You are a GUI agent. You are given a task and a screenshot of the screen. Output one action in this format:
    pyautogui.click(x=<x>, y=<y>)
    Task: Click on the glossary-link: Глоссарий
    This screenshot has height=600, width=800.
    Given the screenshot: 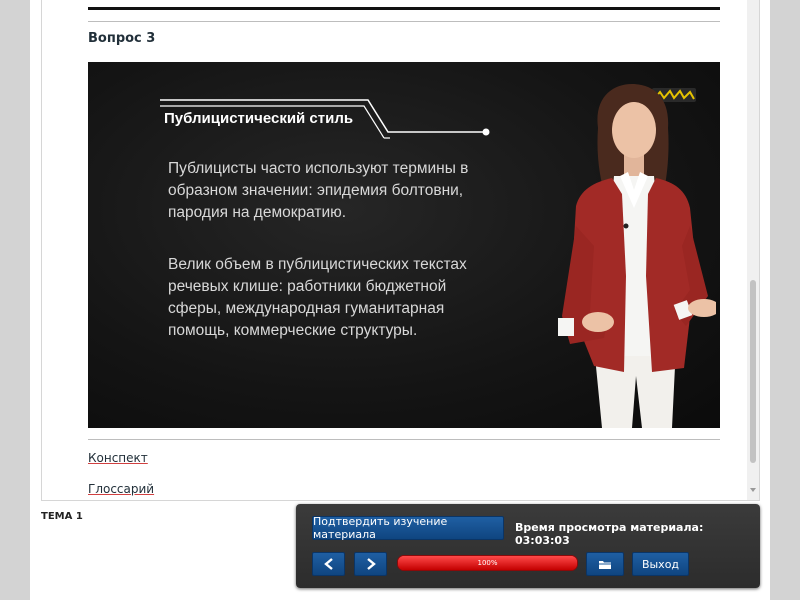 What is the action you would take?
    pyautogui.click(x=121, y=489)
    